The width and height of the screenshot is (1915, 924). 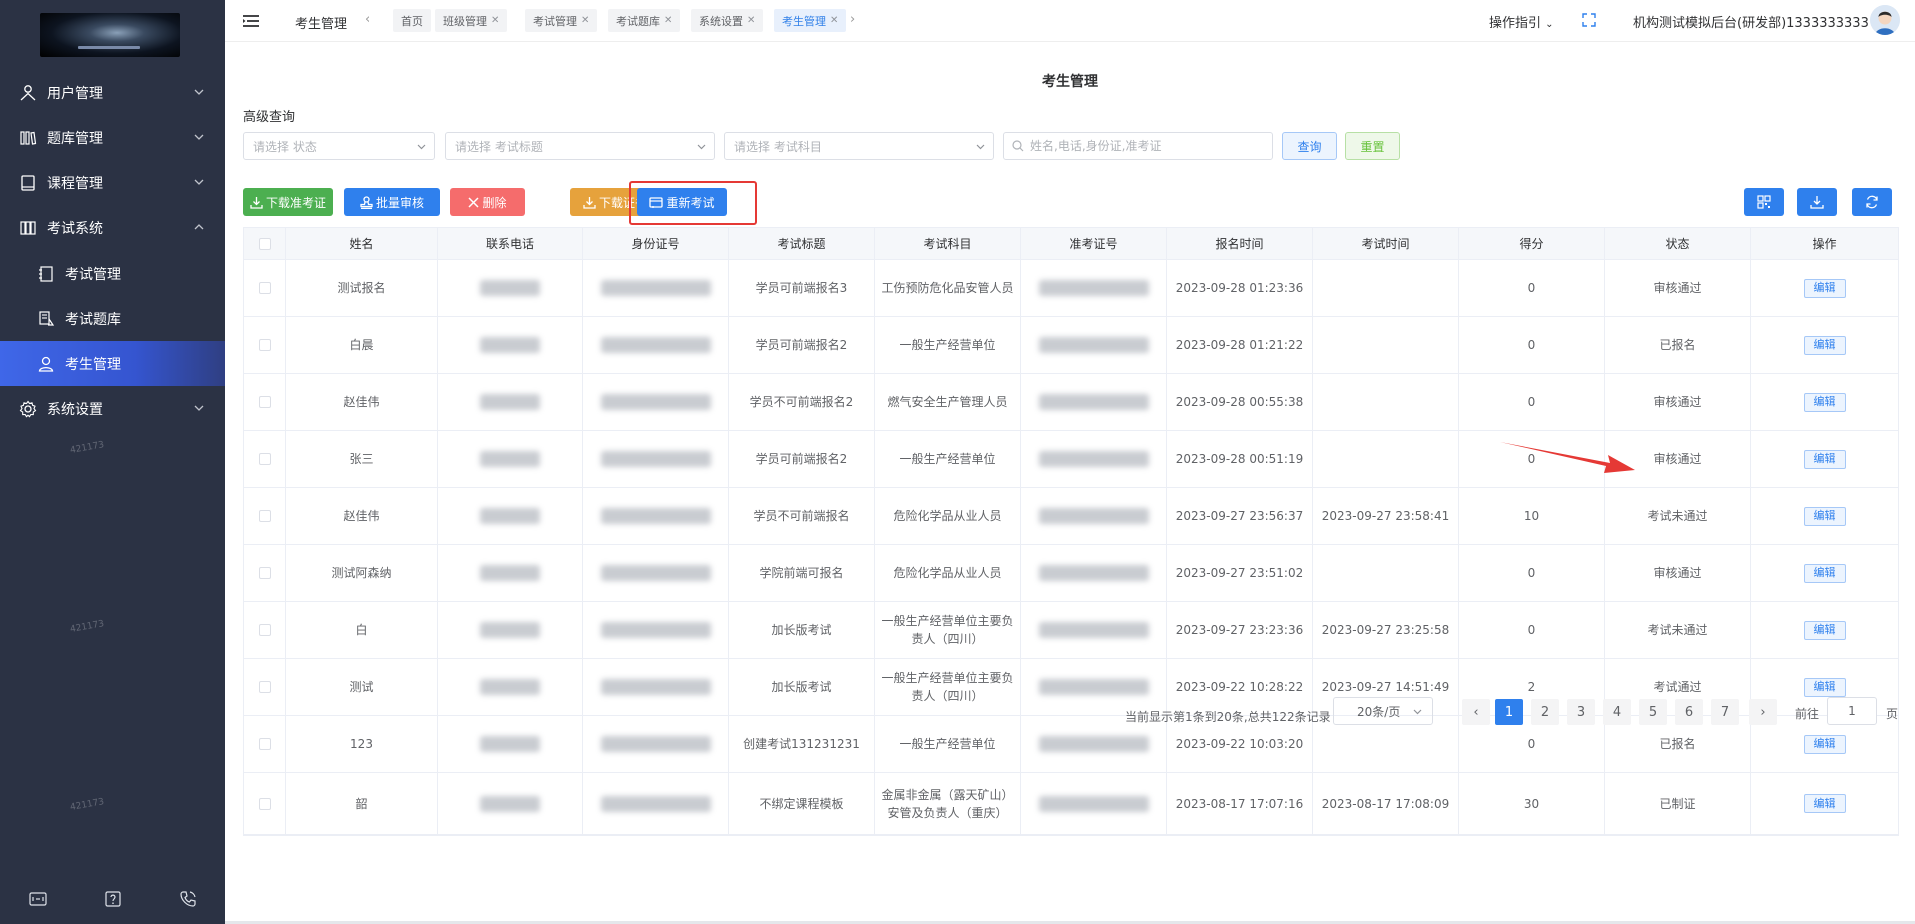 I want to click on tabs-prev-icon: ‹, so click(x=367, y=19).